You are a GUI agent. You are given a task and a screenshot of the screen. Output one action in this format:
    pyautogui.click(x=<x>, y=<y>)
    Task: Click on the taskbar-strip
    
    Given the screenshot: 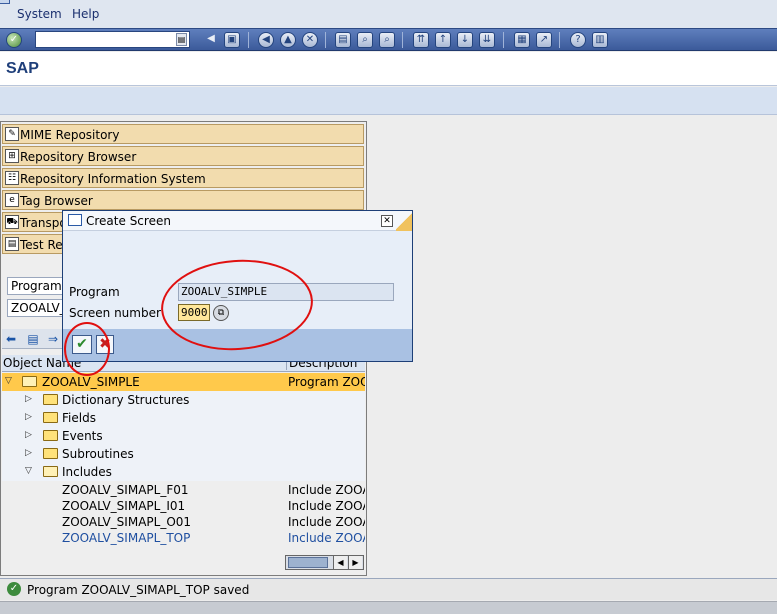 What is the action you would take?
    pyautogui.click(x=388, y=607)
    